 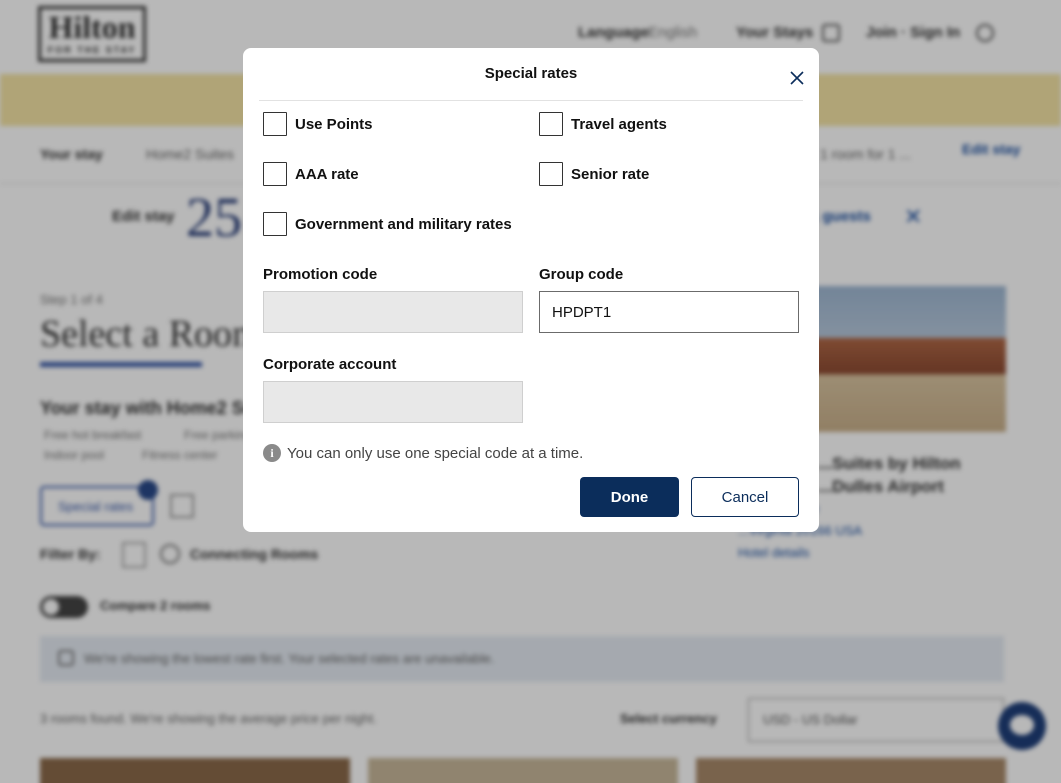 I want to click on promotion-code-input, so click(x=393, y=312).